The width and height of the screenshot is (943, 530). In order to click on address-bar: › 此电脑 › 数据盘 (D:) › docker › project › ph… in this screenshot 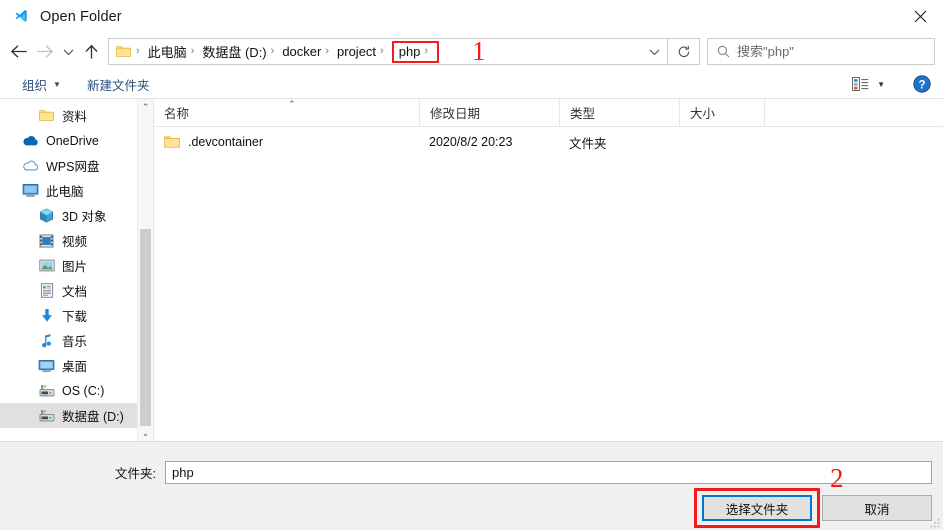, I will do `click(388, 51)`.